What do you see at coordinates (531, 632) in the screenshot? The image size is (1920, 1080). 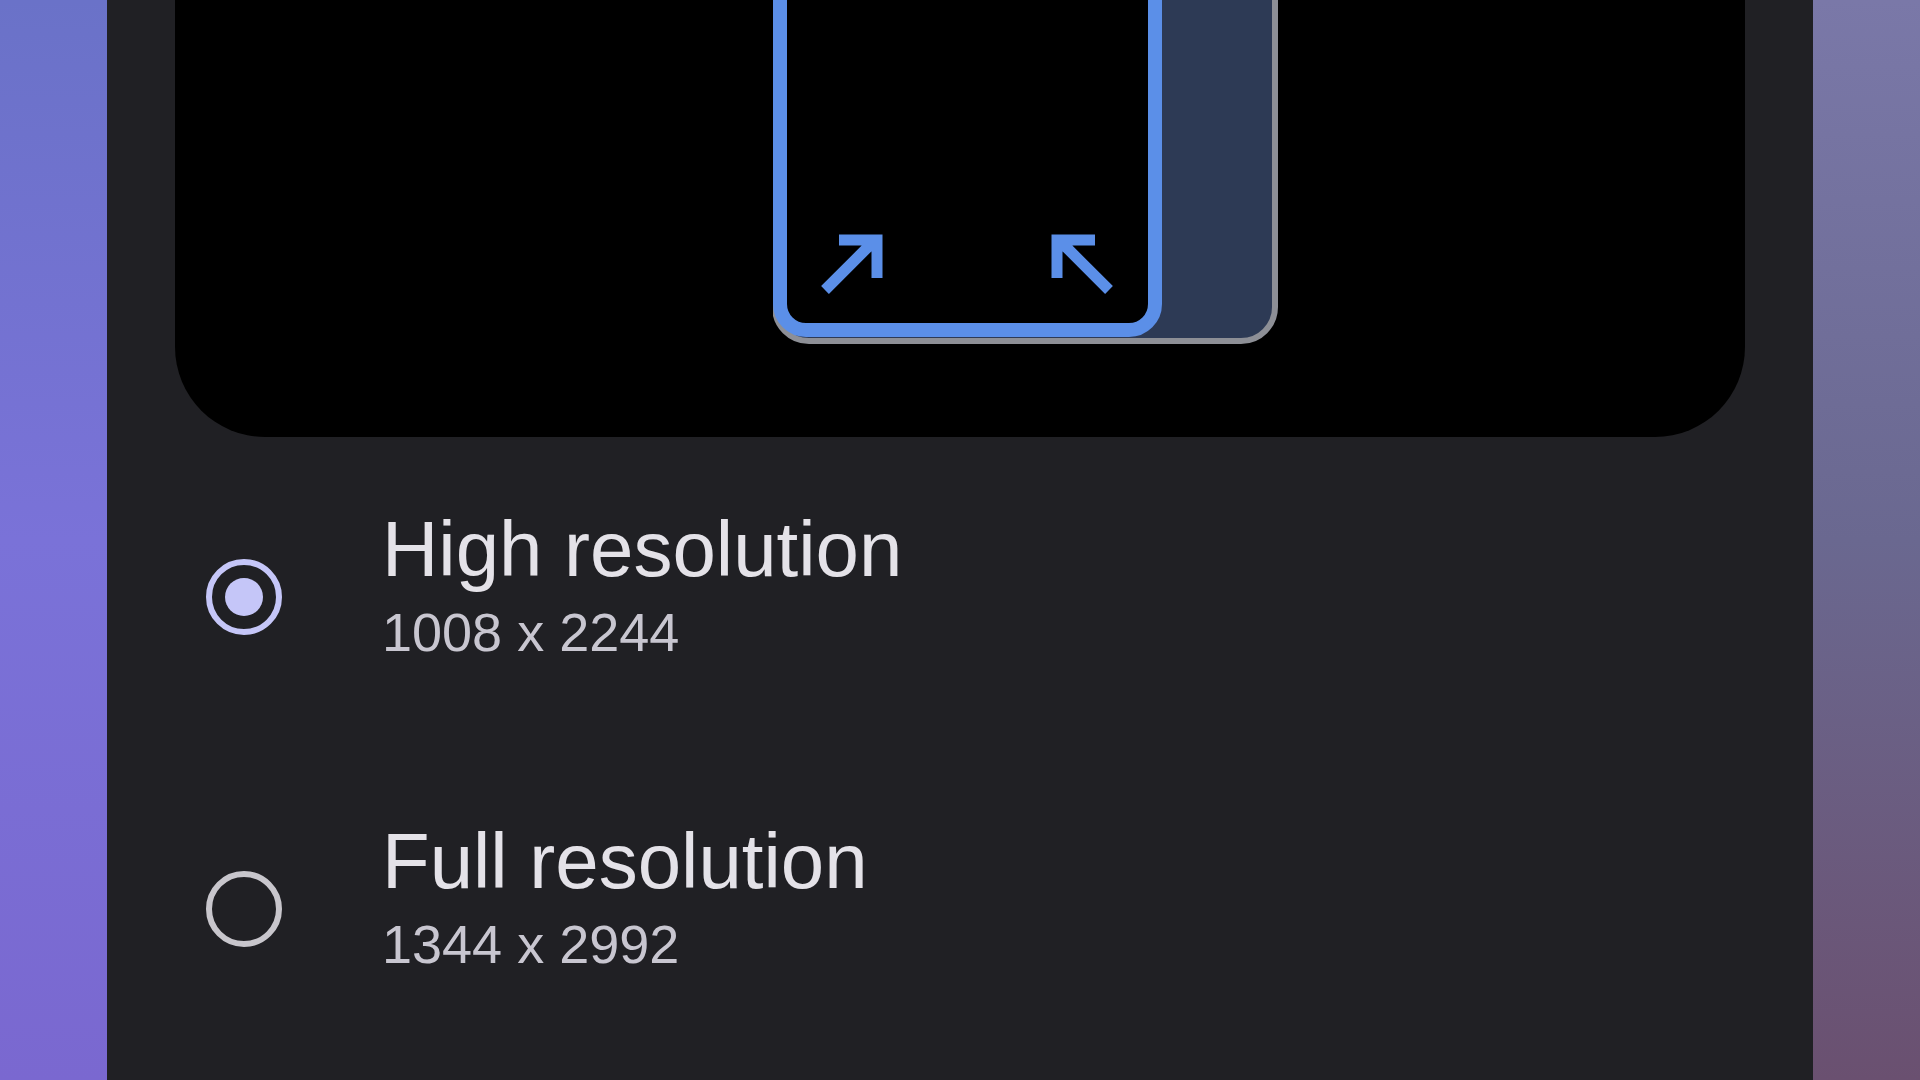 I see `option-subtitle: 1008 x 2244` at bounding box center [531, 632].